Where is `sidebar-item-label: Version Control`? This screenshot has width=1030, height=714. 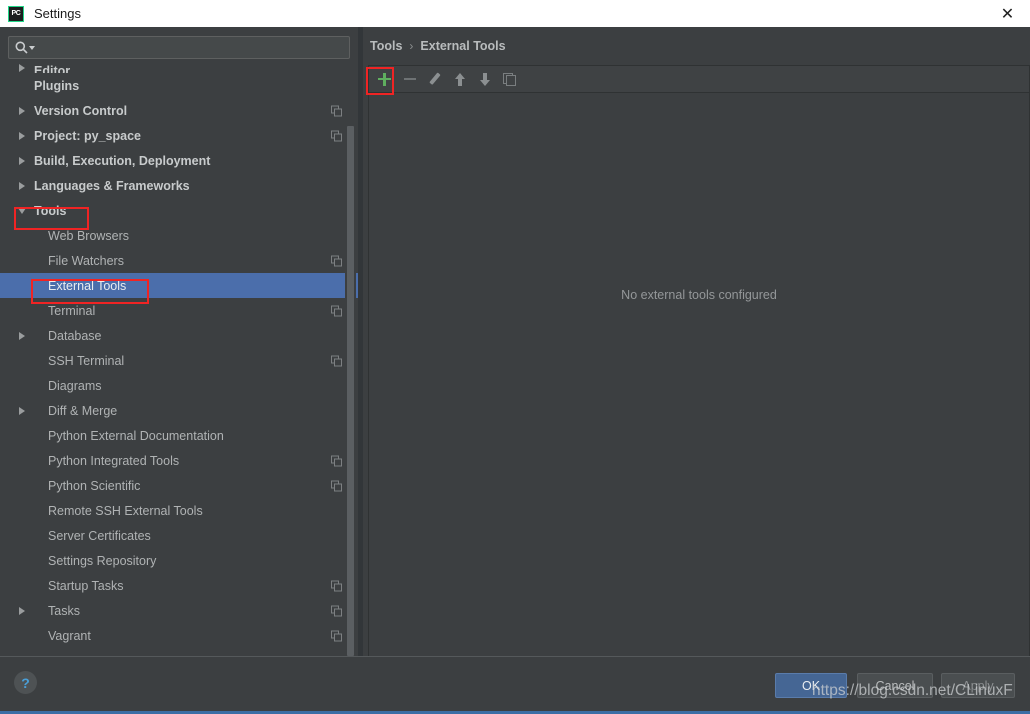 sidebar-item-label: Version Control is located at coordinates (81, 110).